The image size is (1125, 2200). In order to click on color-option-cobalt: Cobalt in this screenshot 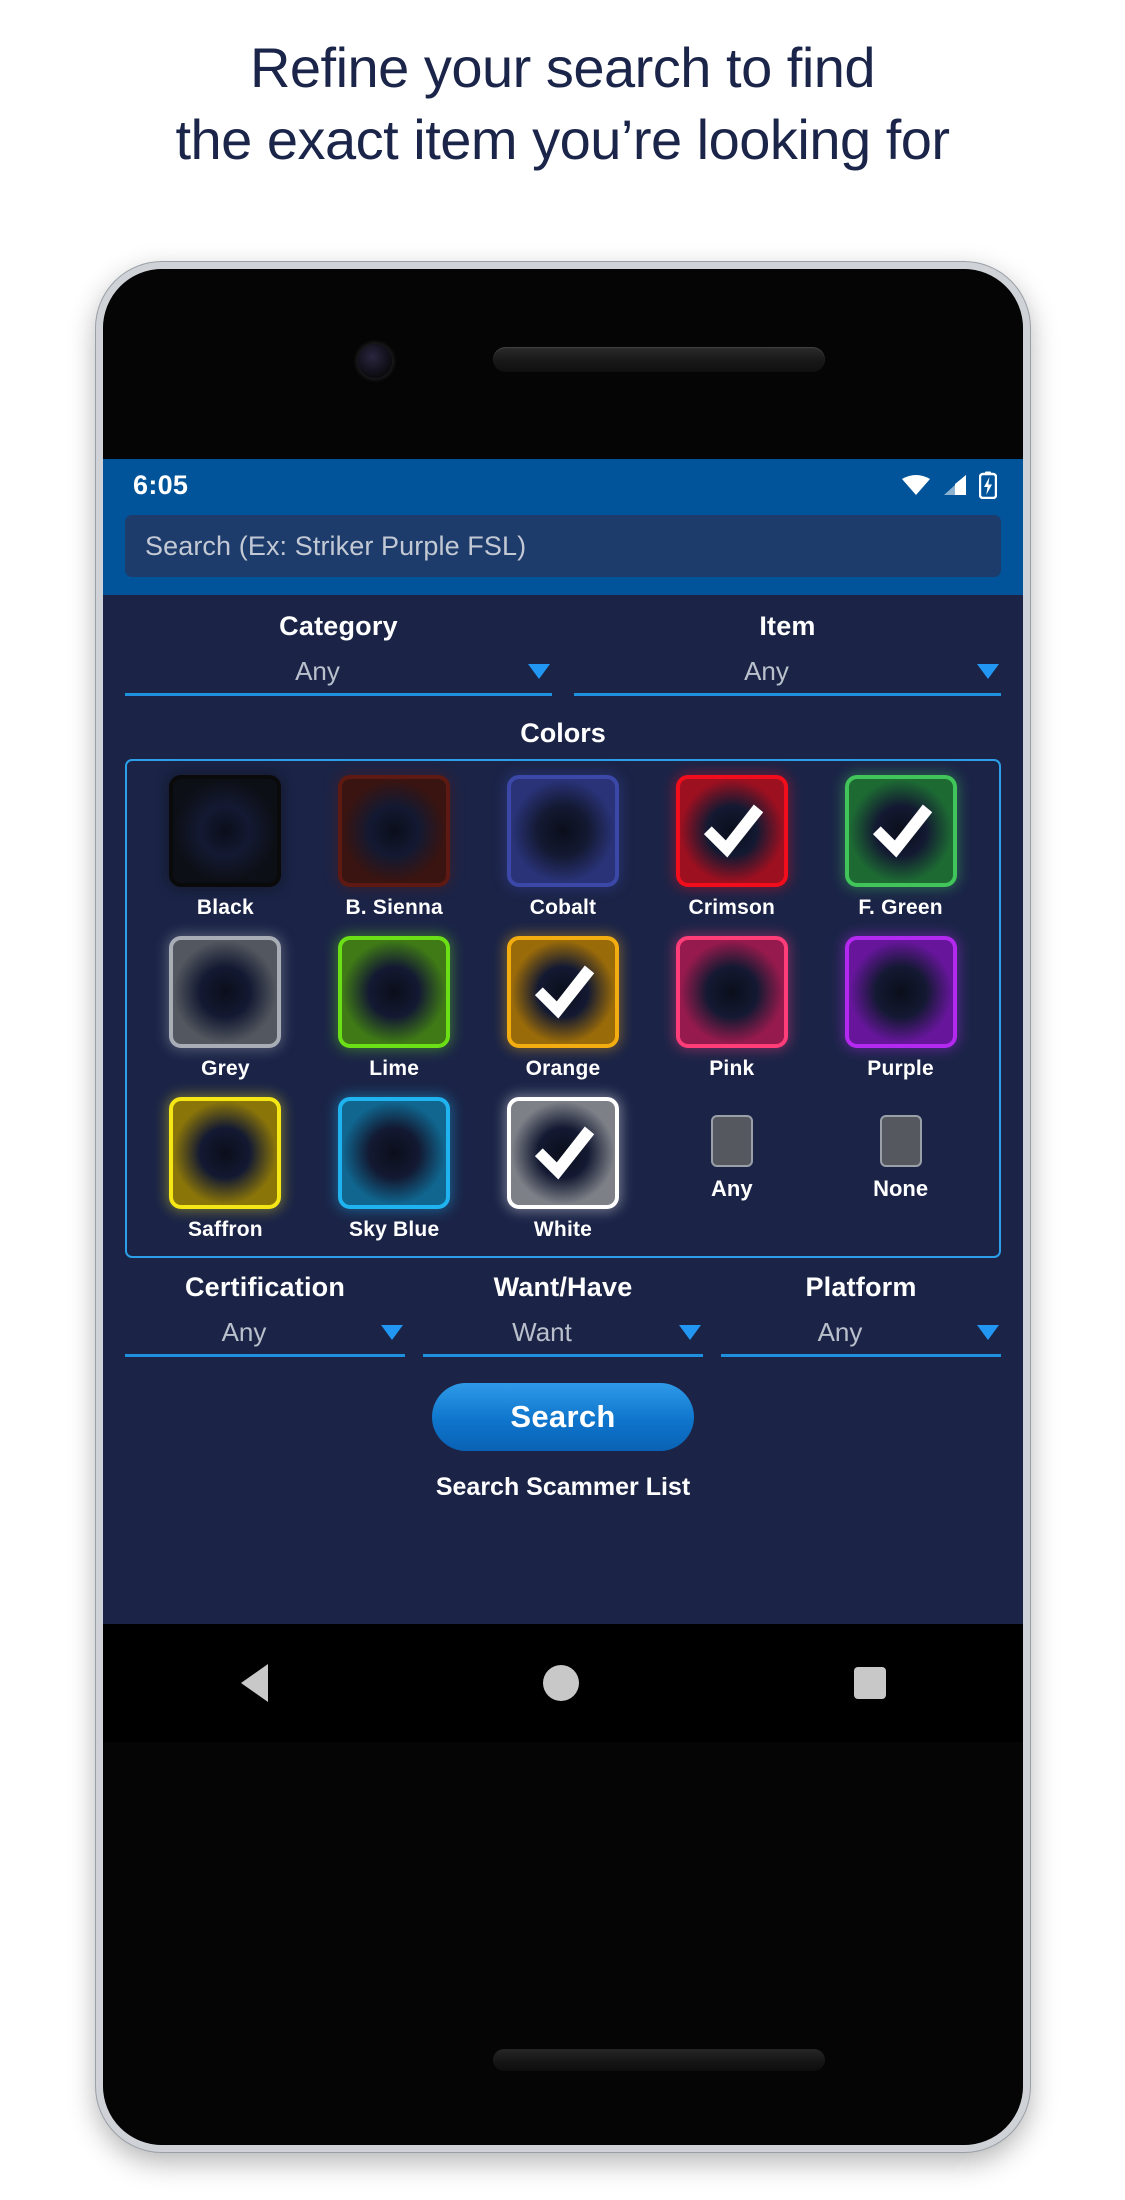, I will do `click(563, 847)`.